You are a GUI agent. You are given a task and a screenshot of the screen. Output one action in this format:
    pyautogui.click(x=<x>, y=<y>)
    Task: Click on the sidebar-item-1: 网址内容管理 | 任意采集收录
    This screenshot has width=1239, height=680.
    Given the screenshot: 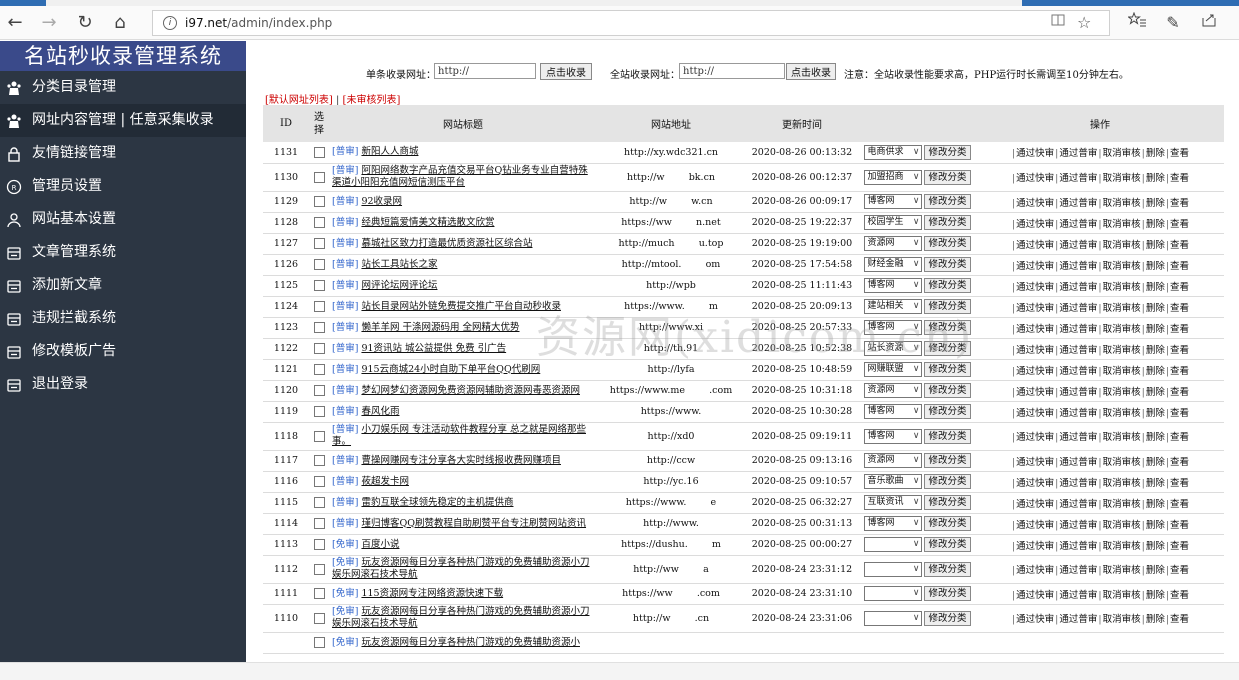 What is the action you would take?
    pyautogui.click(x=123, y=120)
    